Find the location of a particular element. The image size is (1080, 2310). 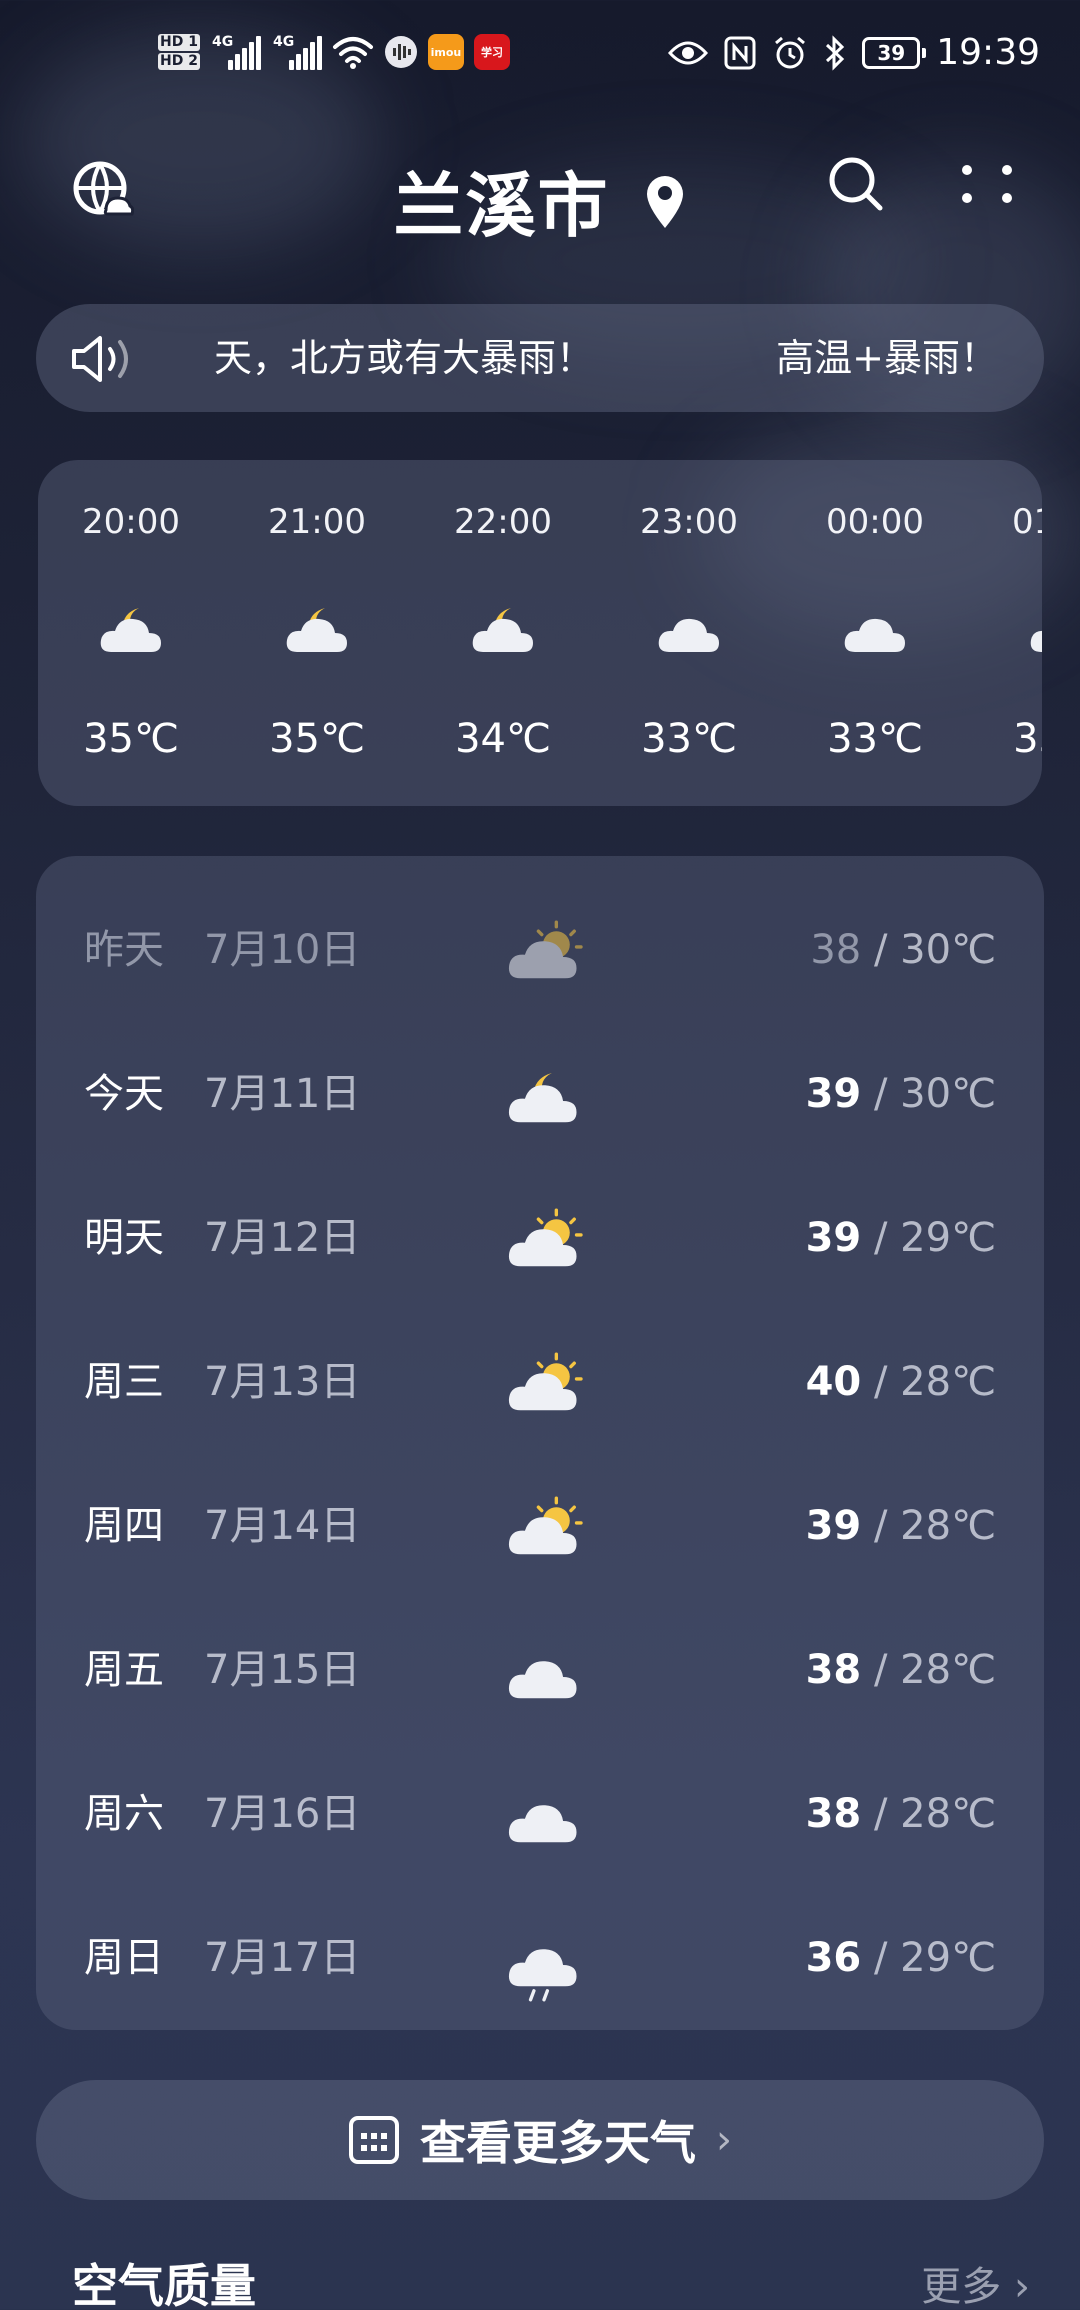

more-dots-icon is located at coordinates (987, 184).